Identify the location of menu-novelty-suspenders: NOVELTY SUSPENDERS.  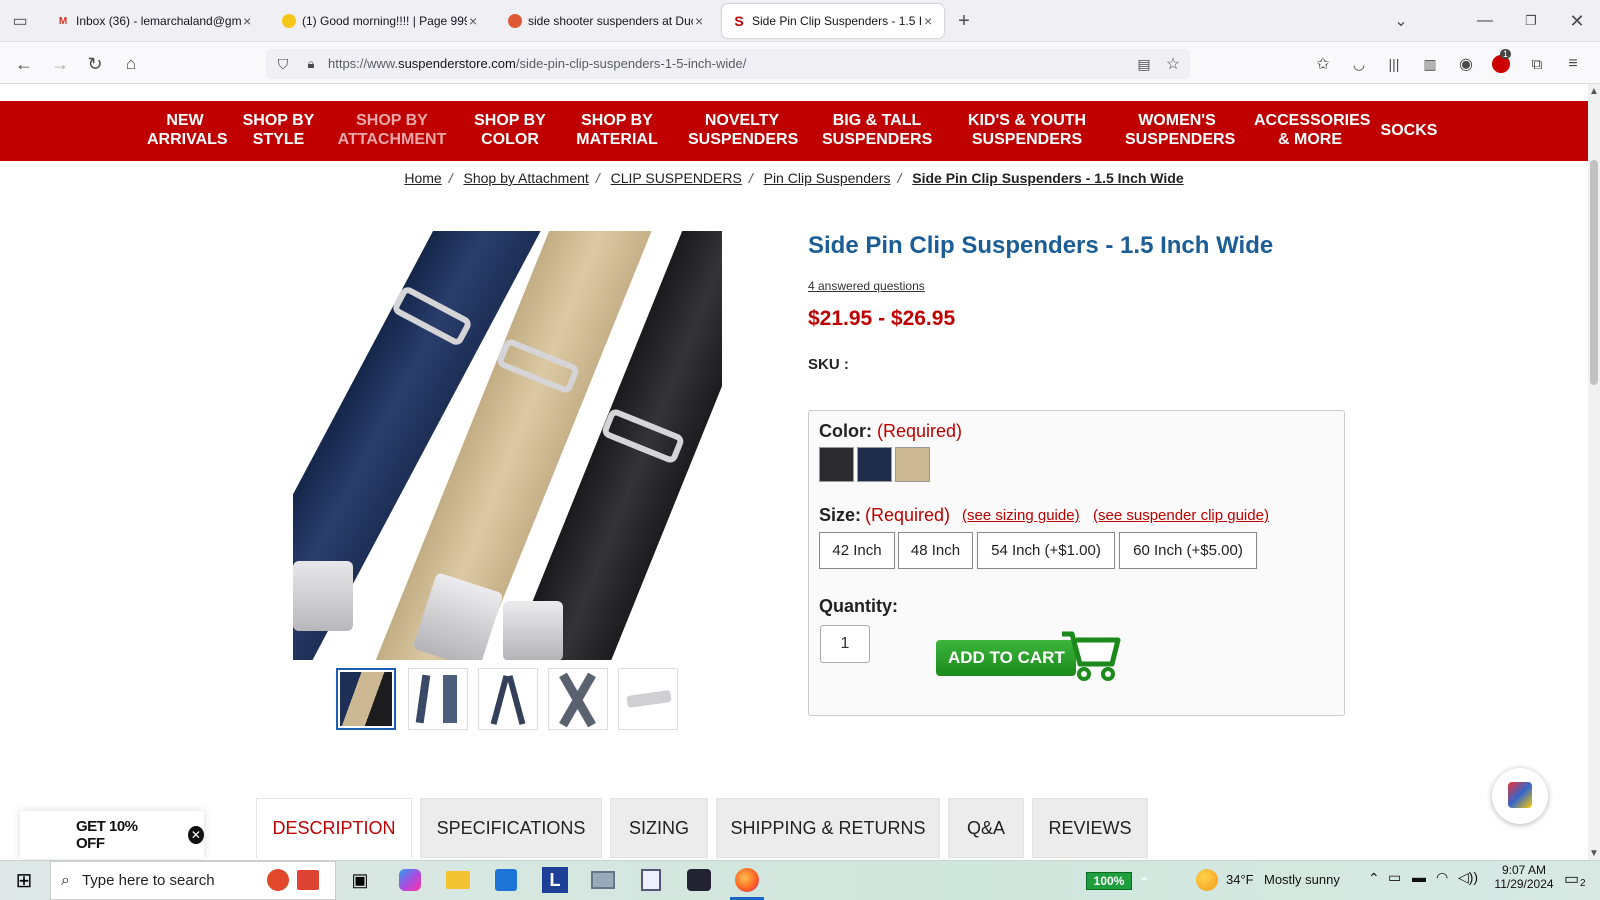
(743, 130).